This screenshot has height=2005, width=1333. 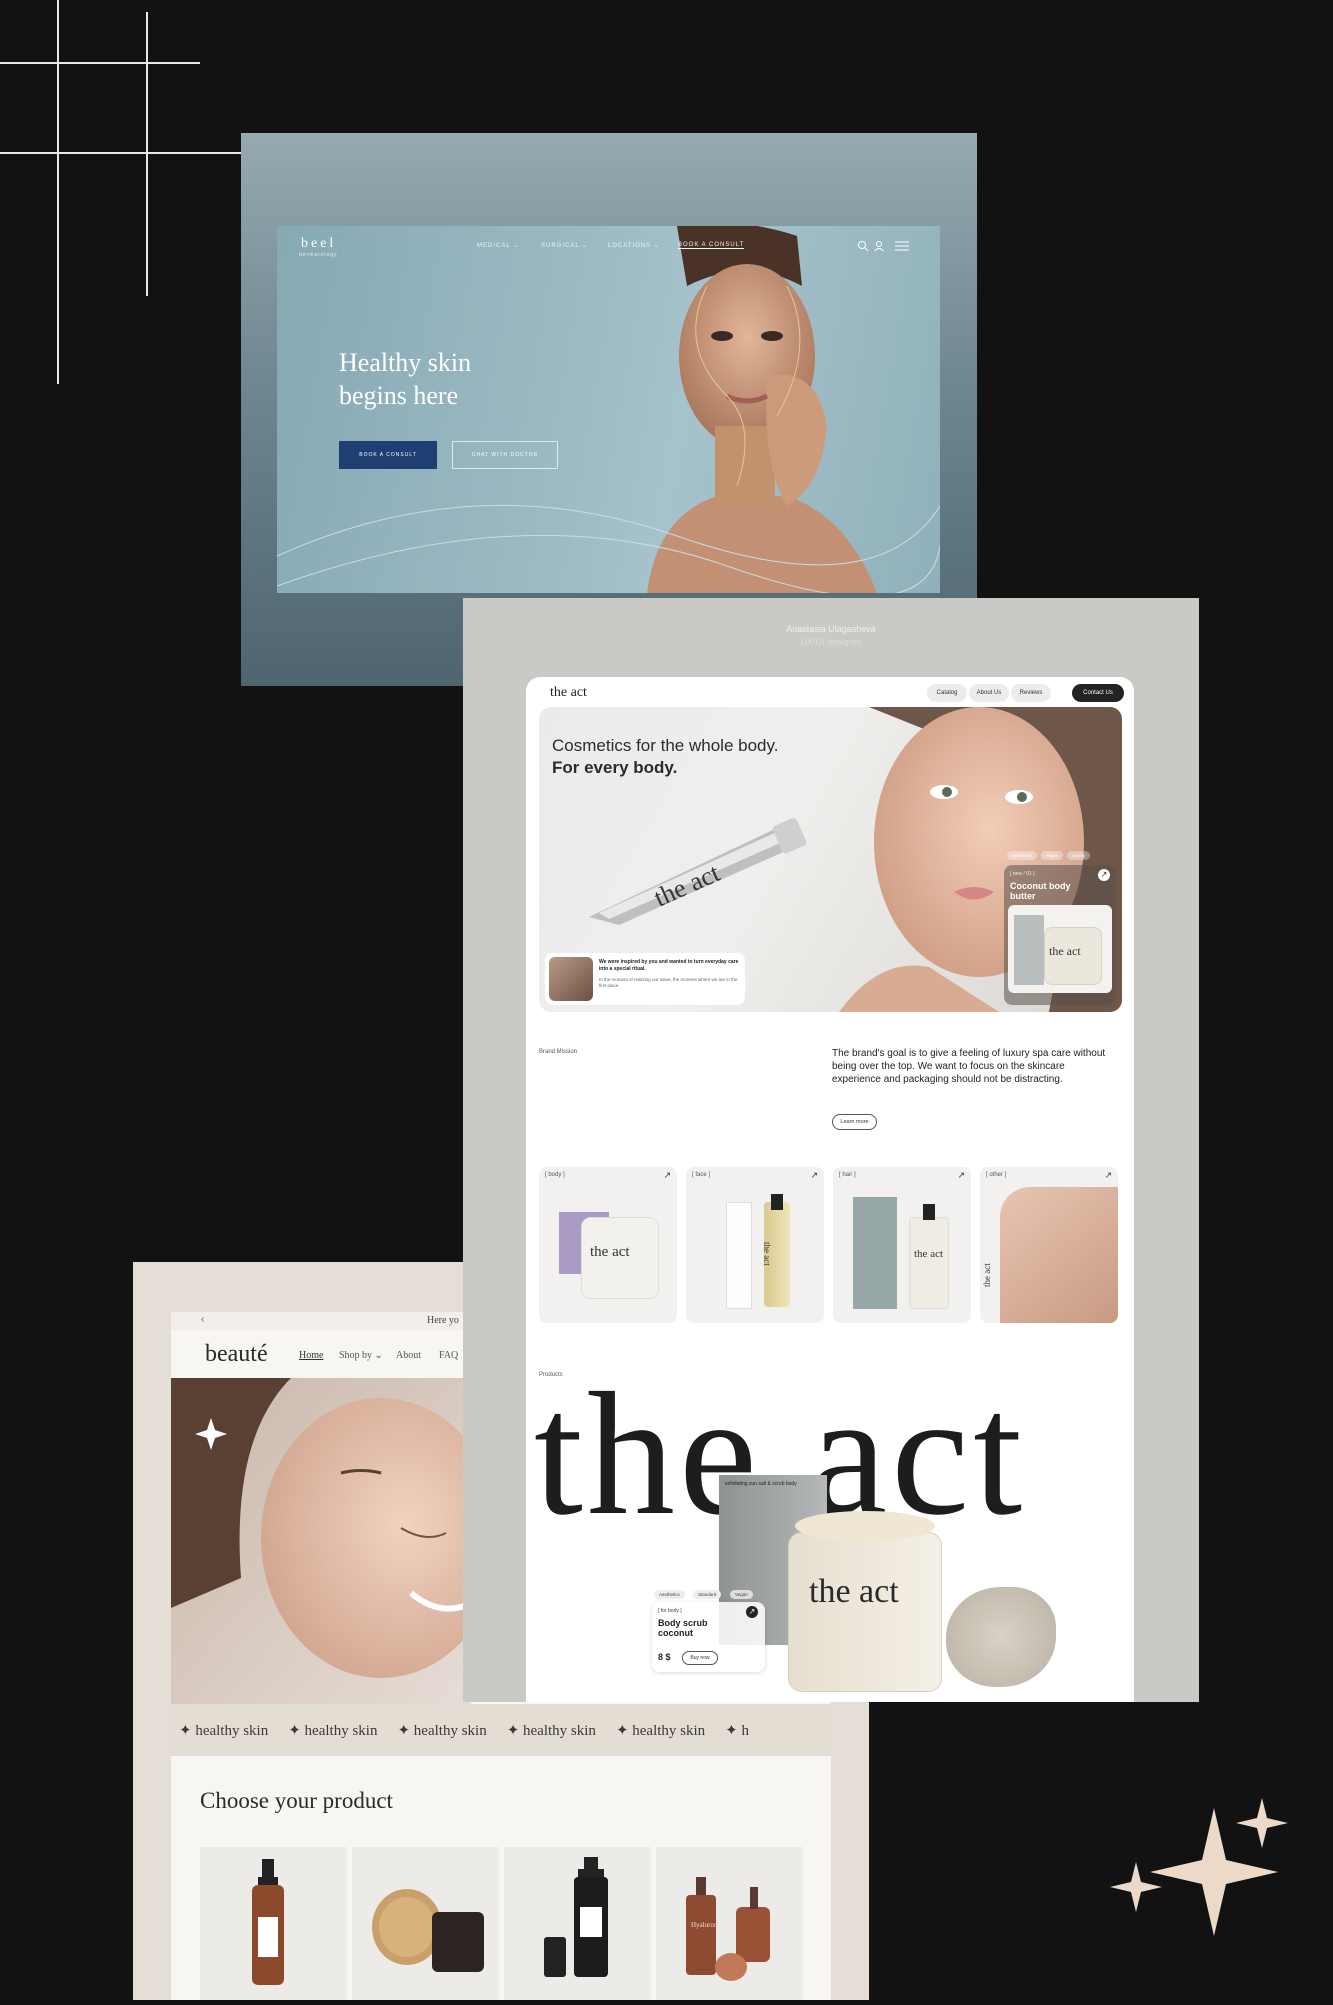 What do you see at coordinates (741, 1594) in the screenshot?
I see `feature-tag: Vegan` at bounding box center [741, 1594].